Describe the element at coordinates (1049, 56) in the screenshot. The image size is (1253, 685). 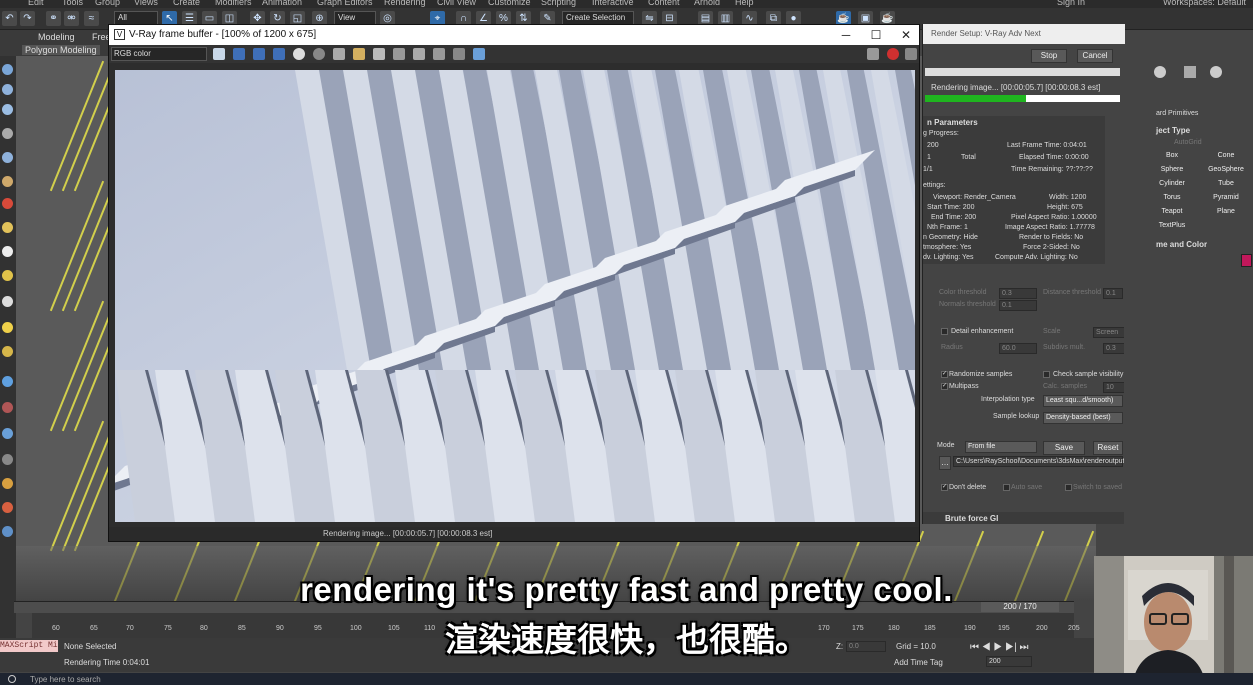
I see `stop-button: Stop` at that location.